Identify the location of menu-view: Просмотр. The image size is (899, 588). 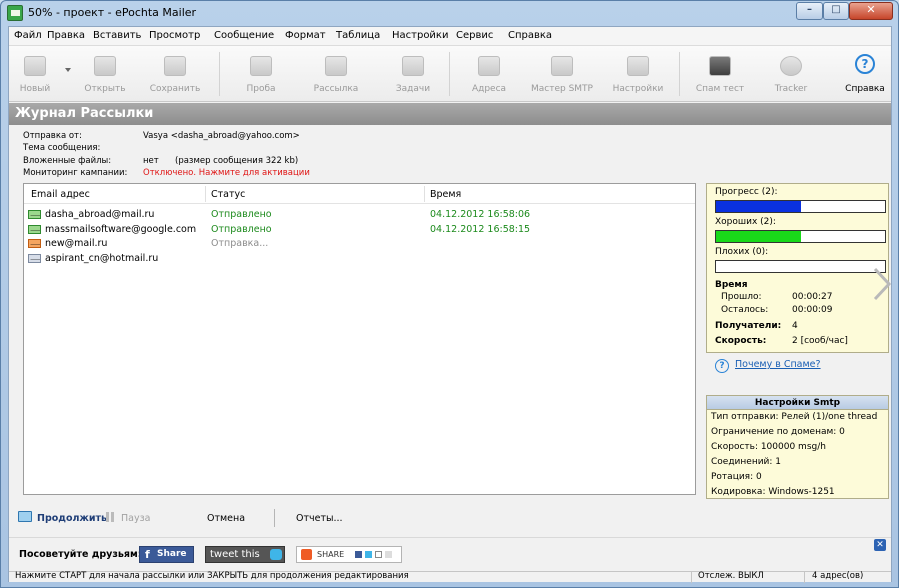
(174, 35).